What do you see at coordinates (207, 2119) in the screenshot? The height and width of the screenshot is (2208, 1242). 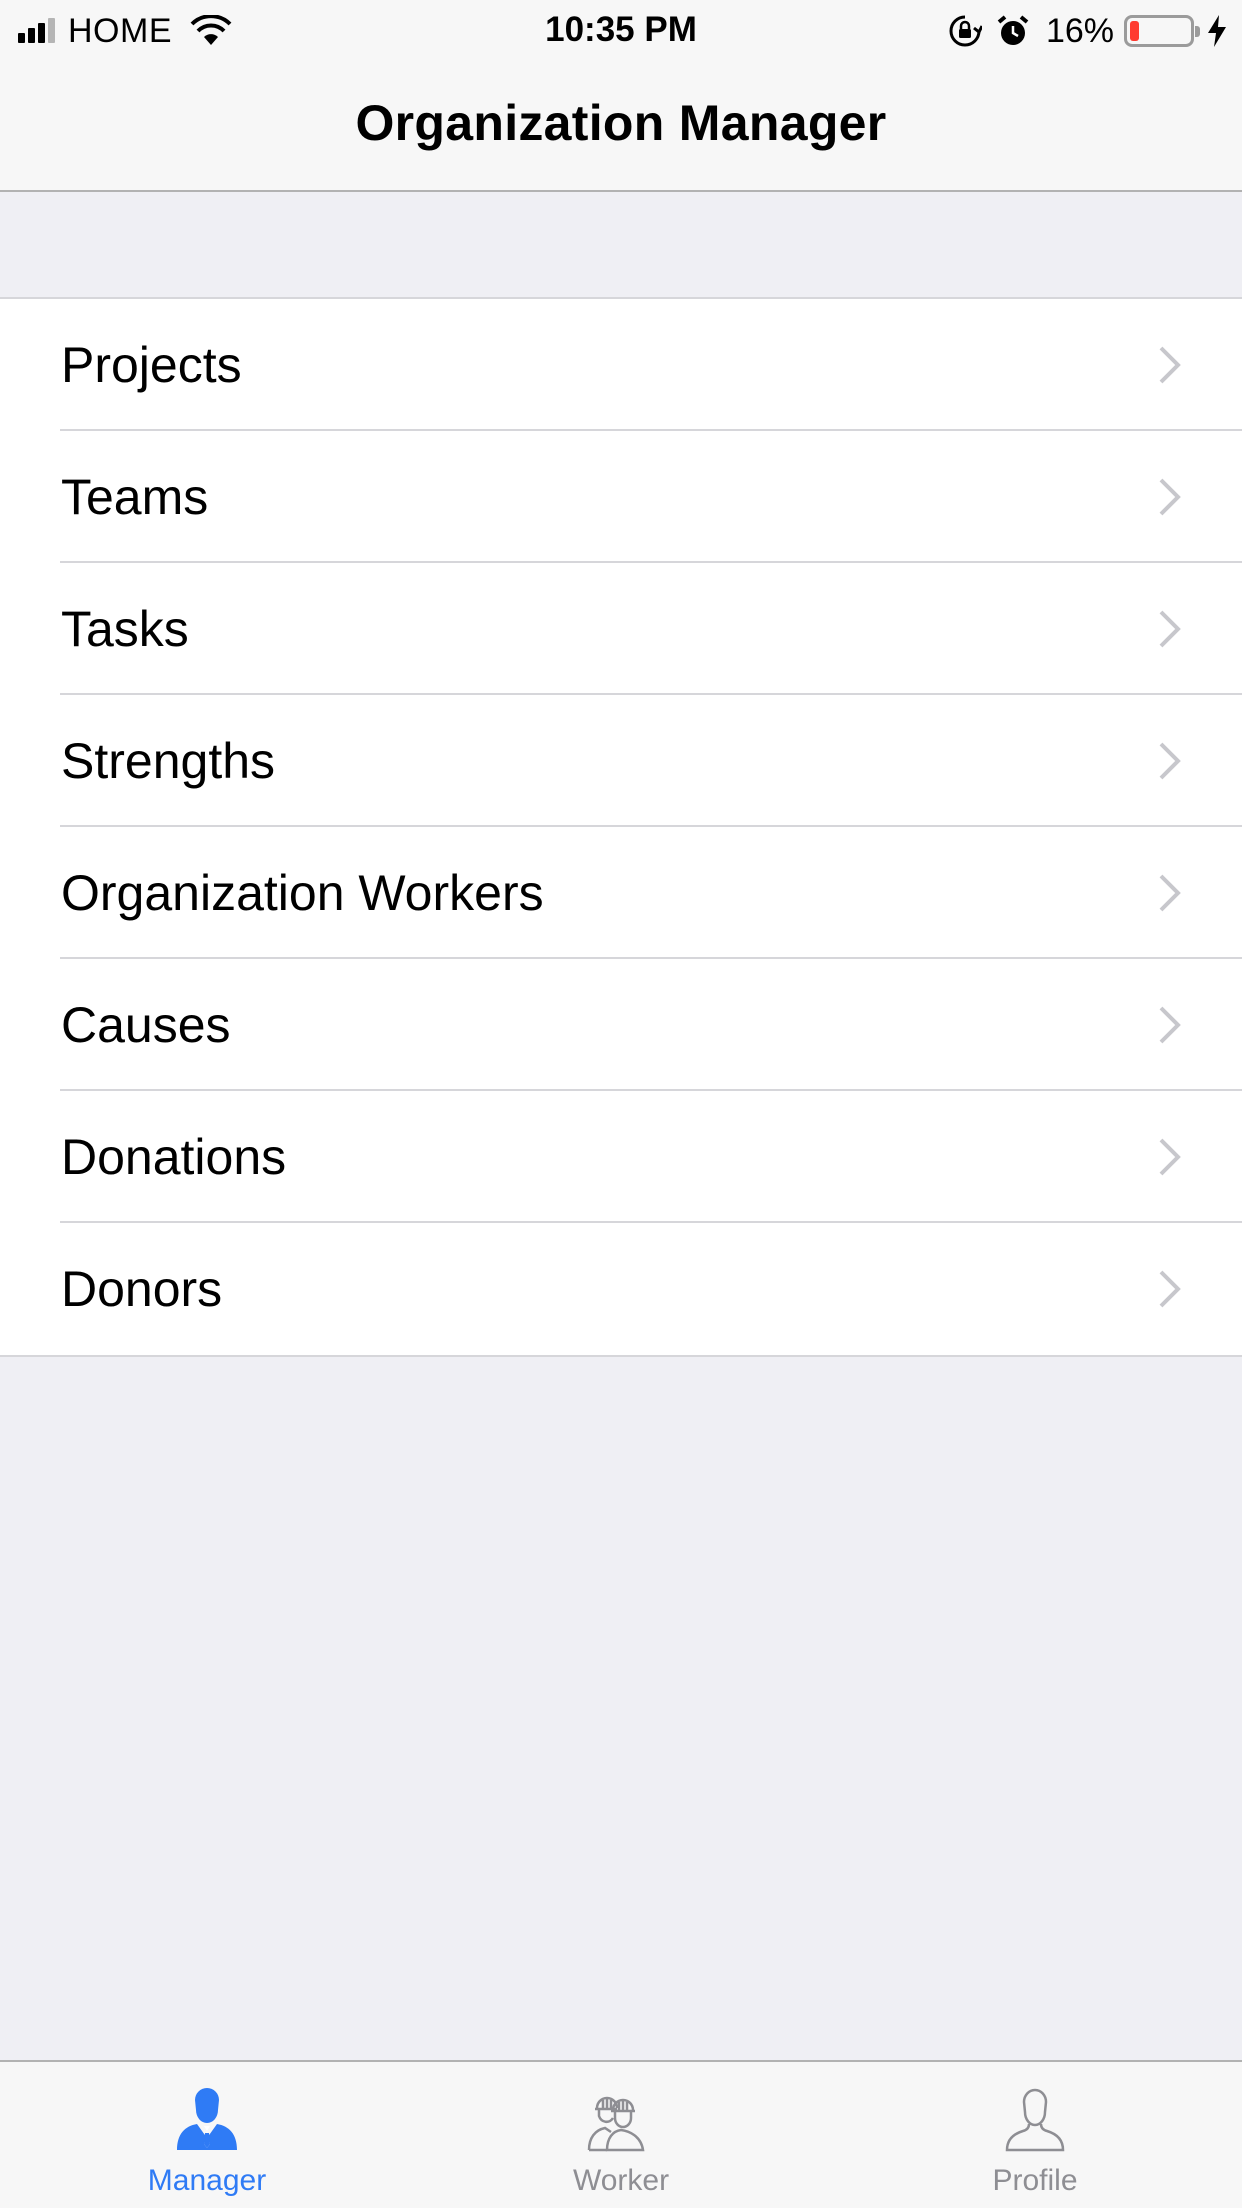 I see `manager-icon` at bounding box center [207, 2119].